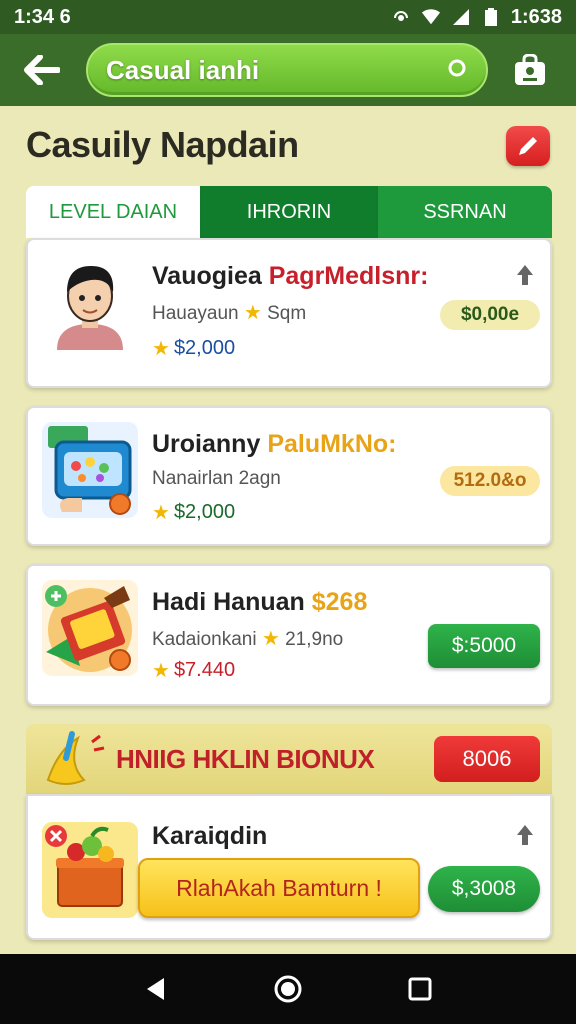 The width and height of the screenshot is (576, 1024). I want to click on item-title: Vauogiea PagrMedlsnr:, so click(290, 276).